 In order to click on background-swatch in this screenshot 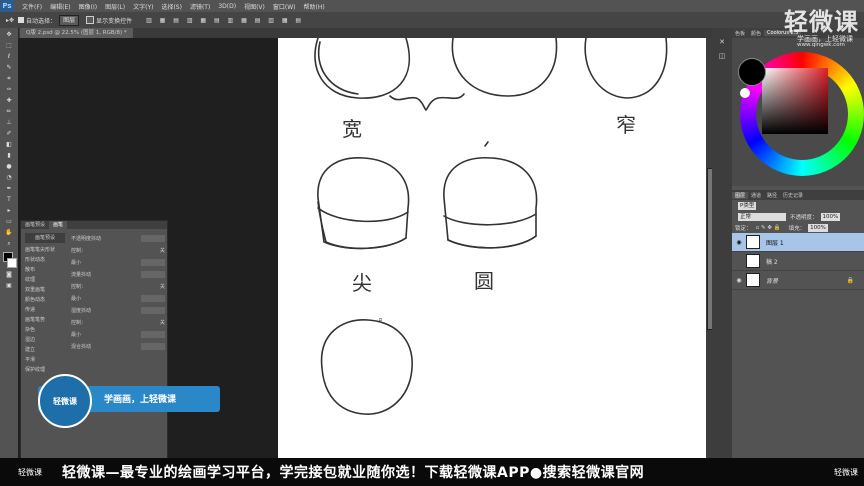, I will do `click(745, 93)`.